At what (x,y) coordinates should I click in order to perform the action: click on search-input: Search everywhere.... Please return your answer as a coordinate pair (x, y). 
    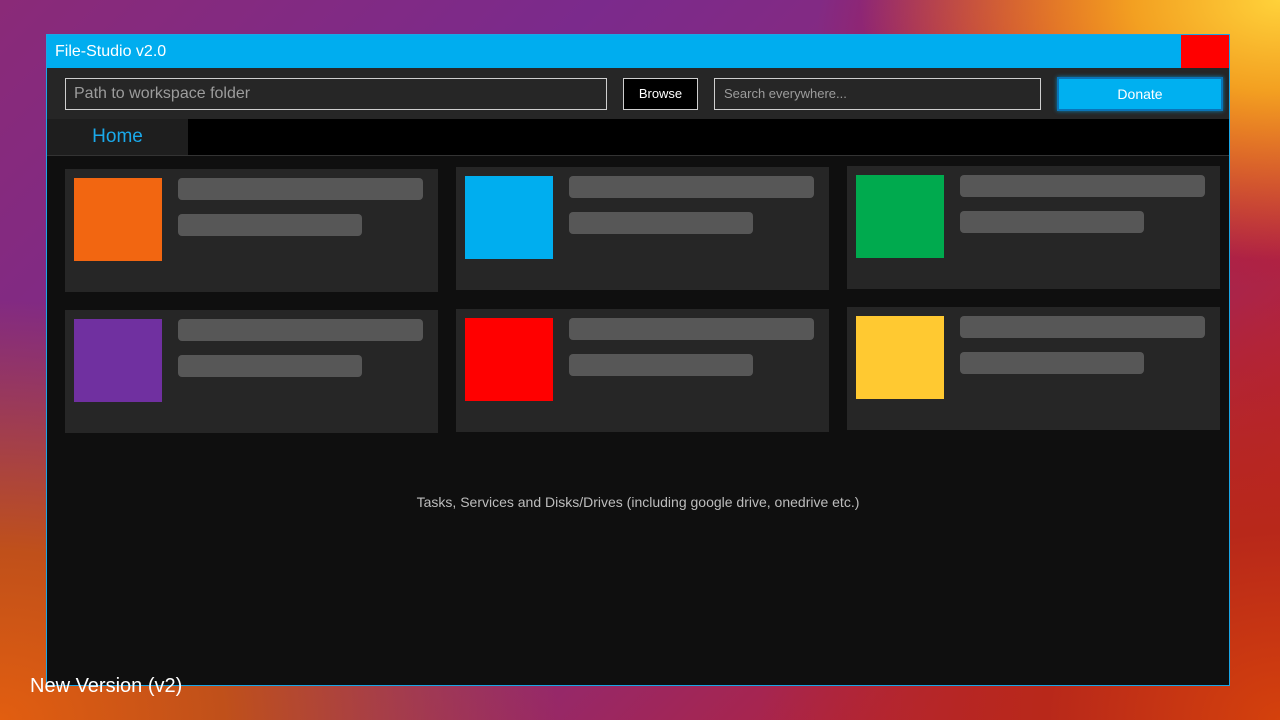
    Looking at the image, I should click on (877, 94).